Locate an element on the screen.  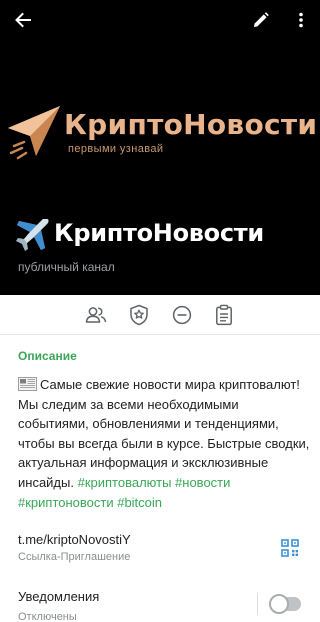
removed-users-button is located at coordinates (182, 315).